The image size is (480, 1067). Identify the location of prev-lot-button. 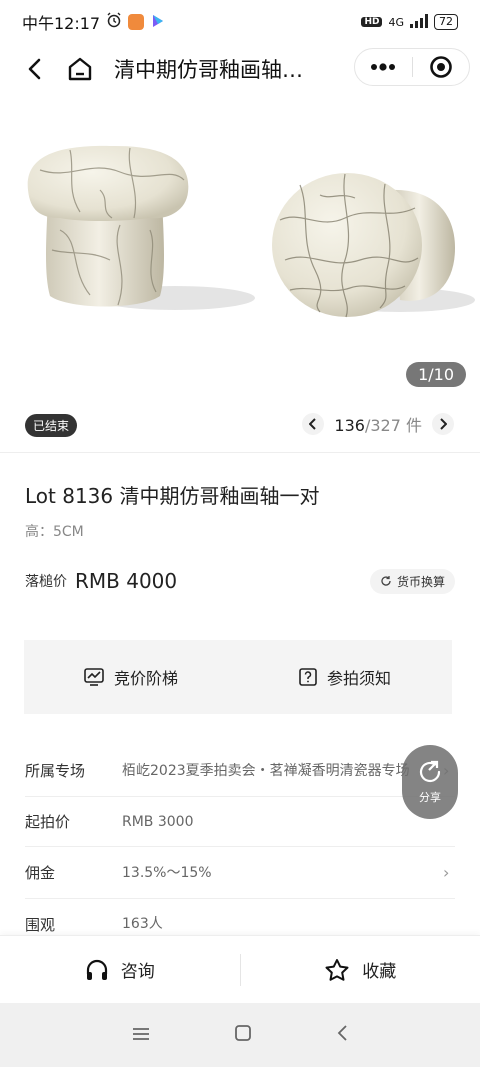
(313, 424).